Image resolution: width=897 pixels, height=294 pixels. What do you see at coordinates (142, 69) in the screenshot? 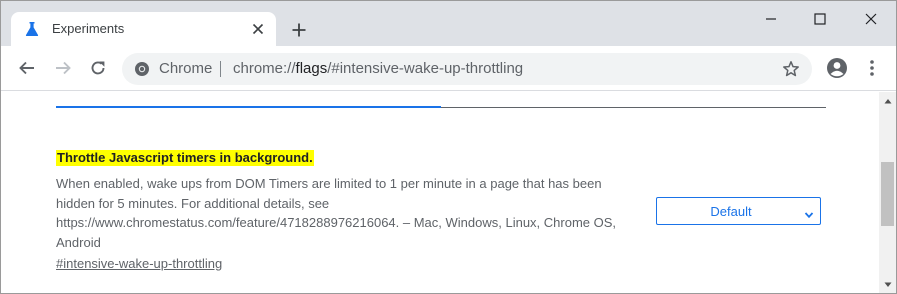
I see `chrome-icon` at bounding box center [142, 69].